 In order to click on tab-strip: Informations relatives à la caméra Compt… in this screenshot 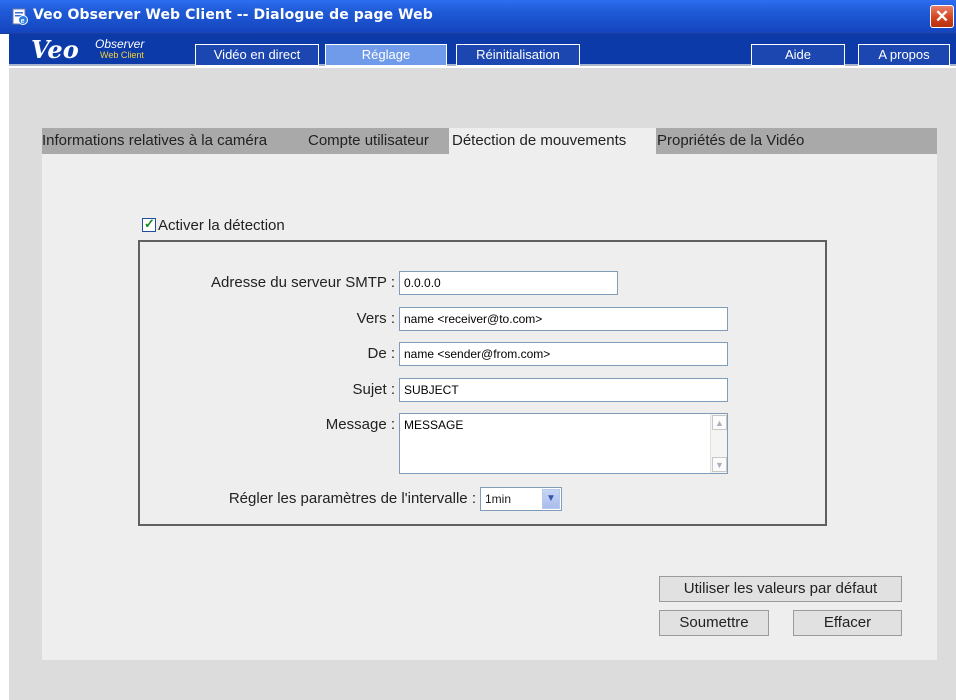, I will do `click(489, 142)`.